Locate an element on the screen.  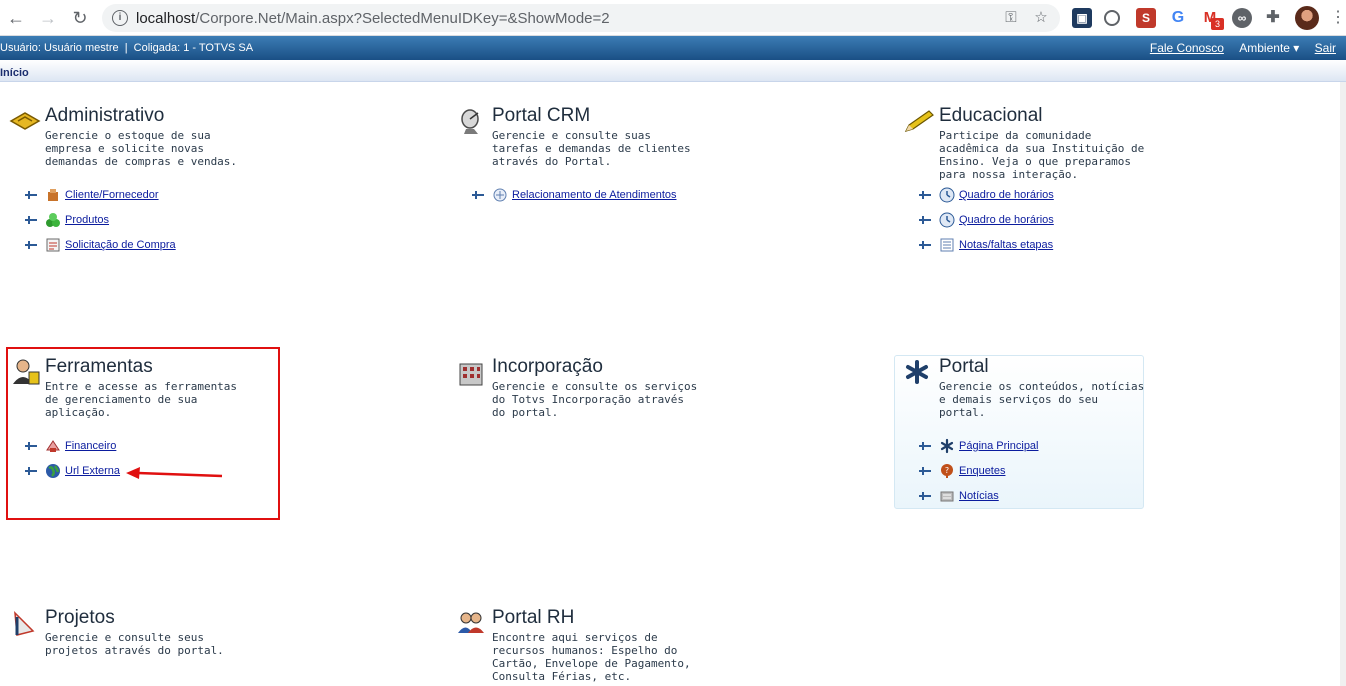
avatar is located at coordinates (1307, 18).